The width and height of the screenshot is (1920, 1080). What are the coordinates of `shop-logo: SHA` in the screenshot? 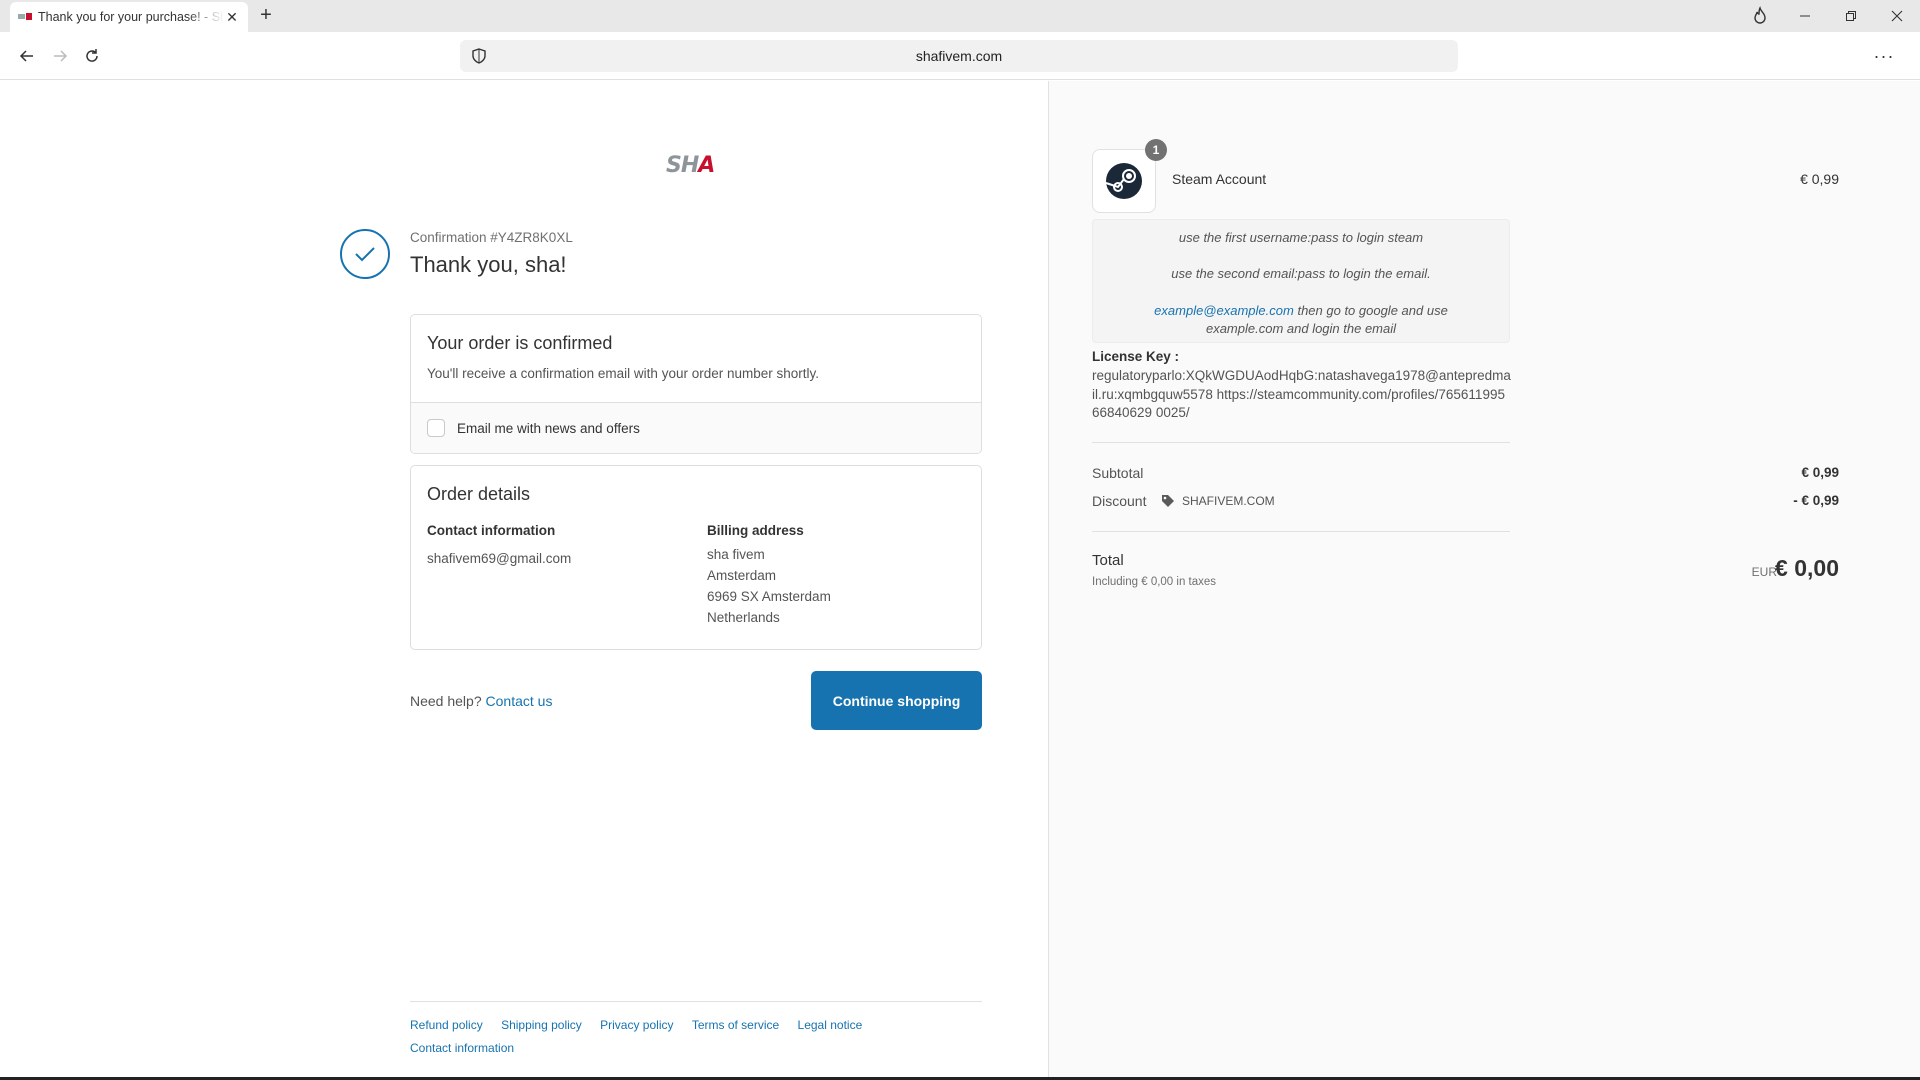 It's located at (696, 165).